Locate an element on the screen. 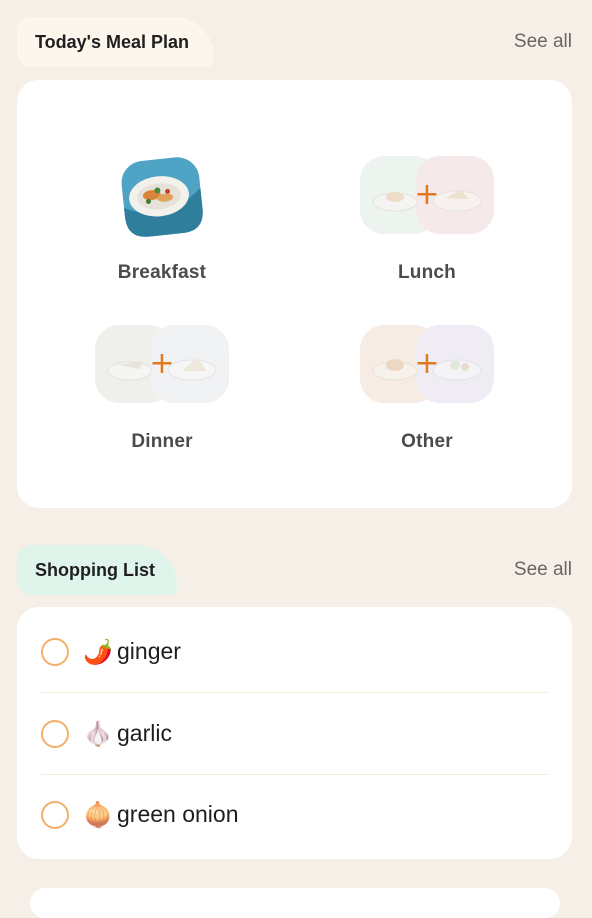 Image resolution: width=592 pixels, height=918 pixels. onion-icon: 🧅 is located at coordinates (98, 814).